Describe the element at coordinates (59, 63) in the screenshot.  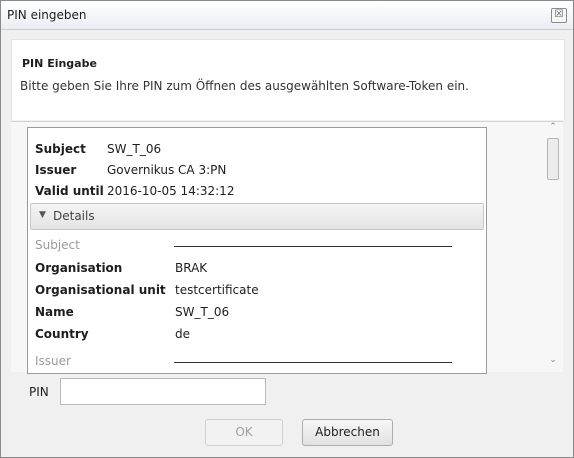
I see `header-title: PIN Eingabe` at that location.